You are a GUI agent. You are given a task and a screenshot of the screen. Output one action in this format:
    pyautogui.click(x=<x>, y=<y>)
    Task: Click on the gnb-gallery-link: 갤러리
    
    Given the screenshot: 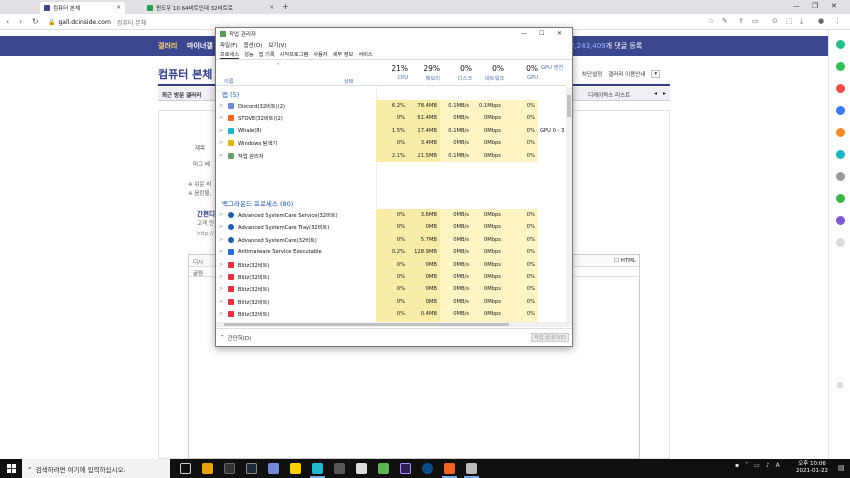 What is the action you would take?
    pyautogui.click(x=167, y=46)
    